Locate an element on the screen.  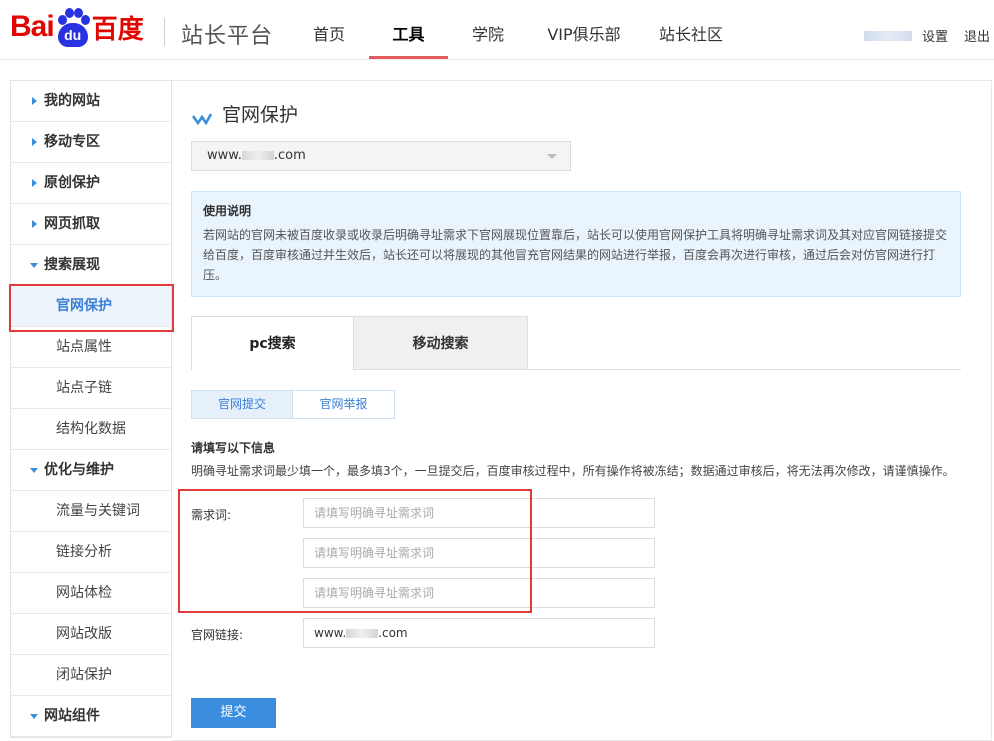
sidebar-item-crawl: 网页抓取 is located at coordinates (91, 224).